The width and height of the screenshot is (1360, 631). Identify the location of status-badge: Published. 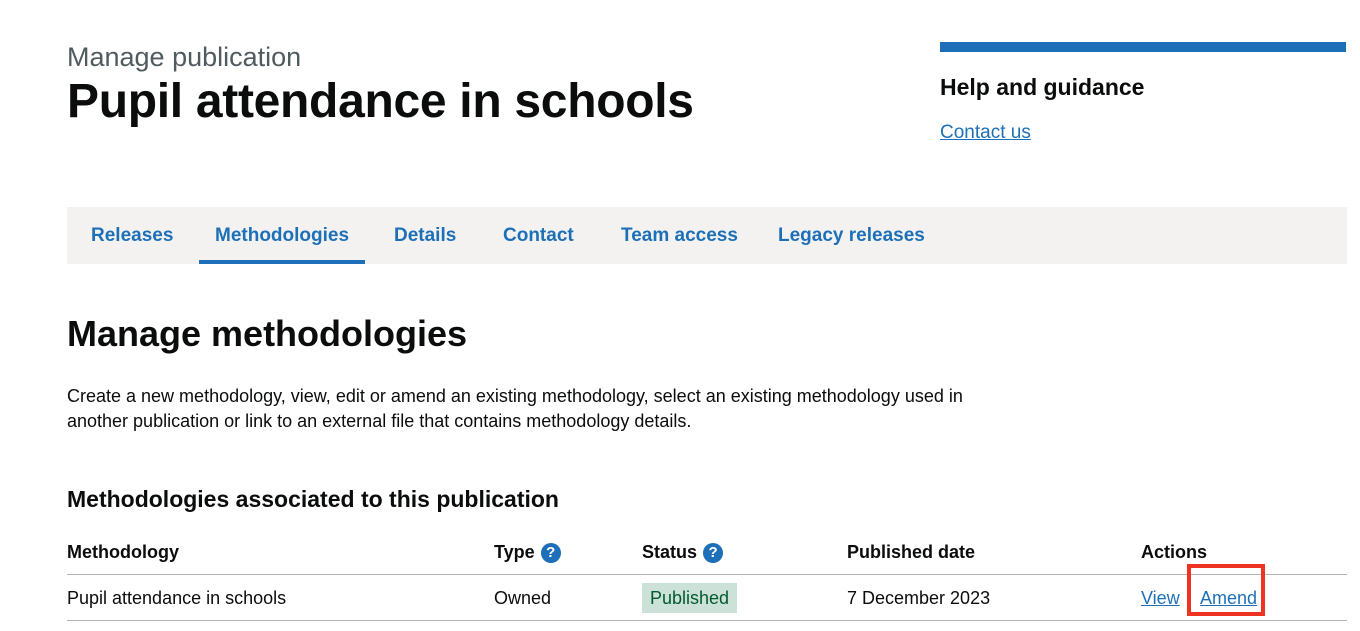
(690, 598).